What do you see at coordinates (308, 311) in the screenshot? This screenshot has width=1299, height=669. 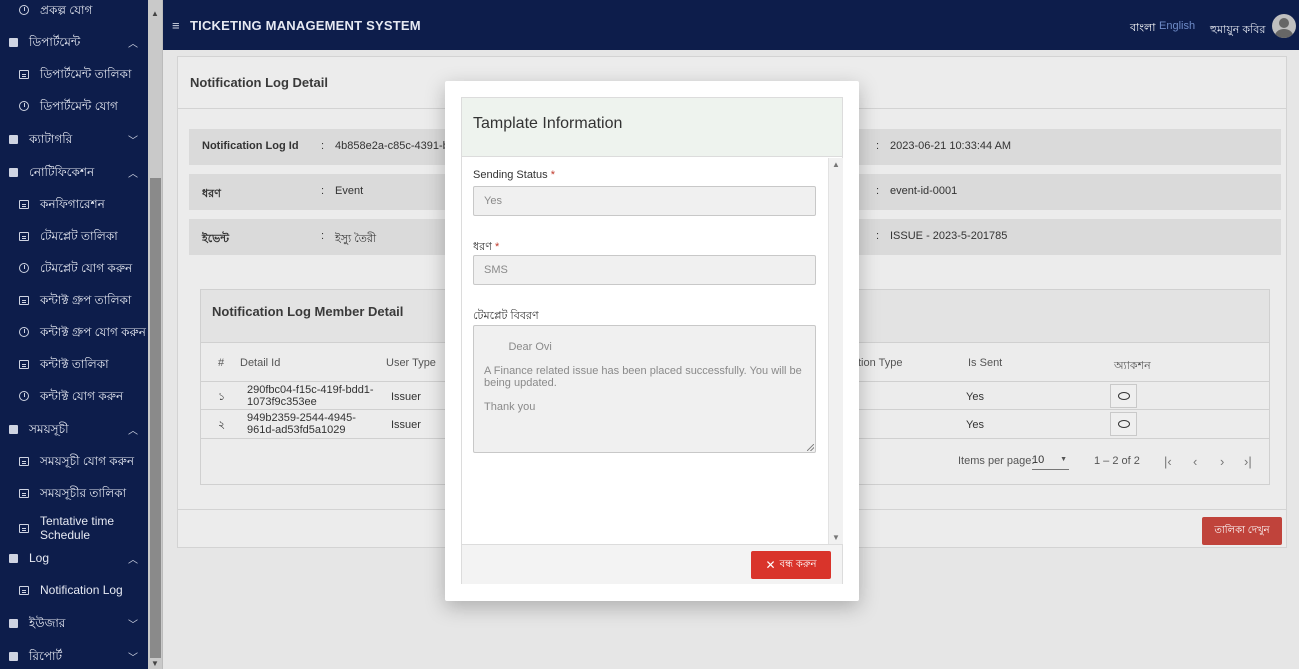 I see `member-detail-title: Notification Log Member Detail` at bounding box center [308, 311].